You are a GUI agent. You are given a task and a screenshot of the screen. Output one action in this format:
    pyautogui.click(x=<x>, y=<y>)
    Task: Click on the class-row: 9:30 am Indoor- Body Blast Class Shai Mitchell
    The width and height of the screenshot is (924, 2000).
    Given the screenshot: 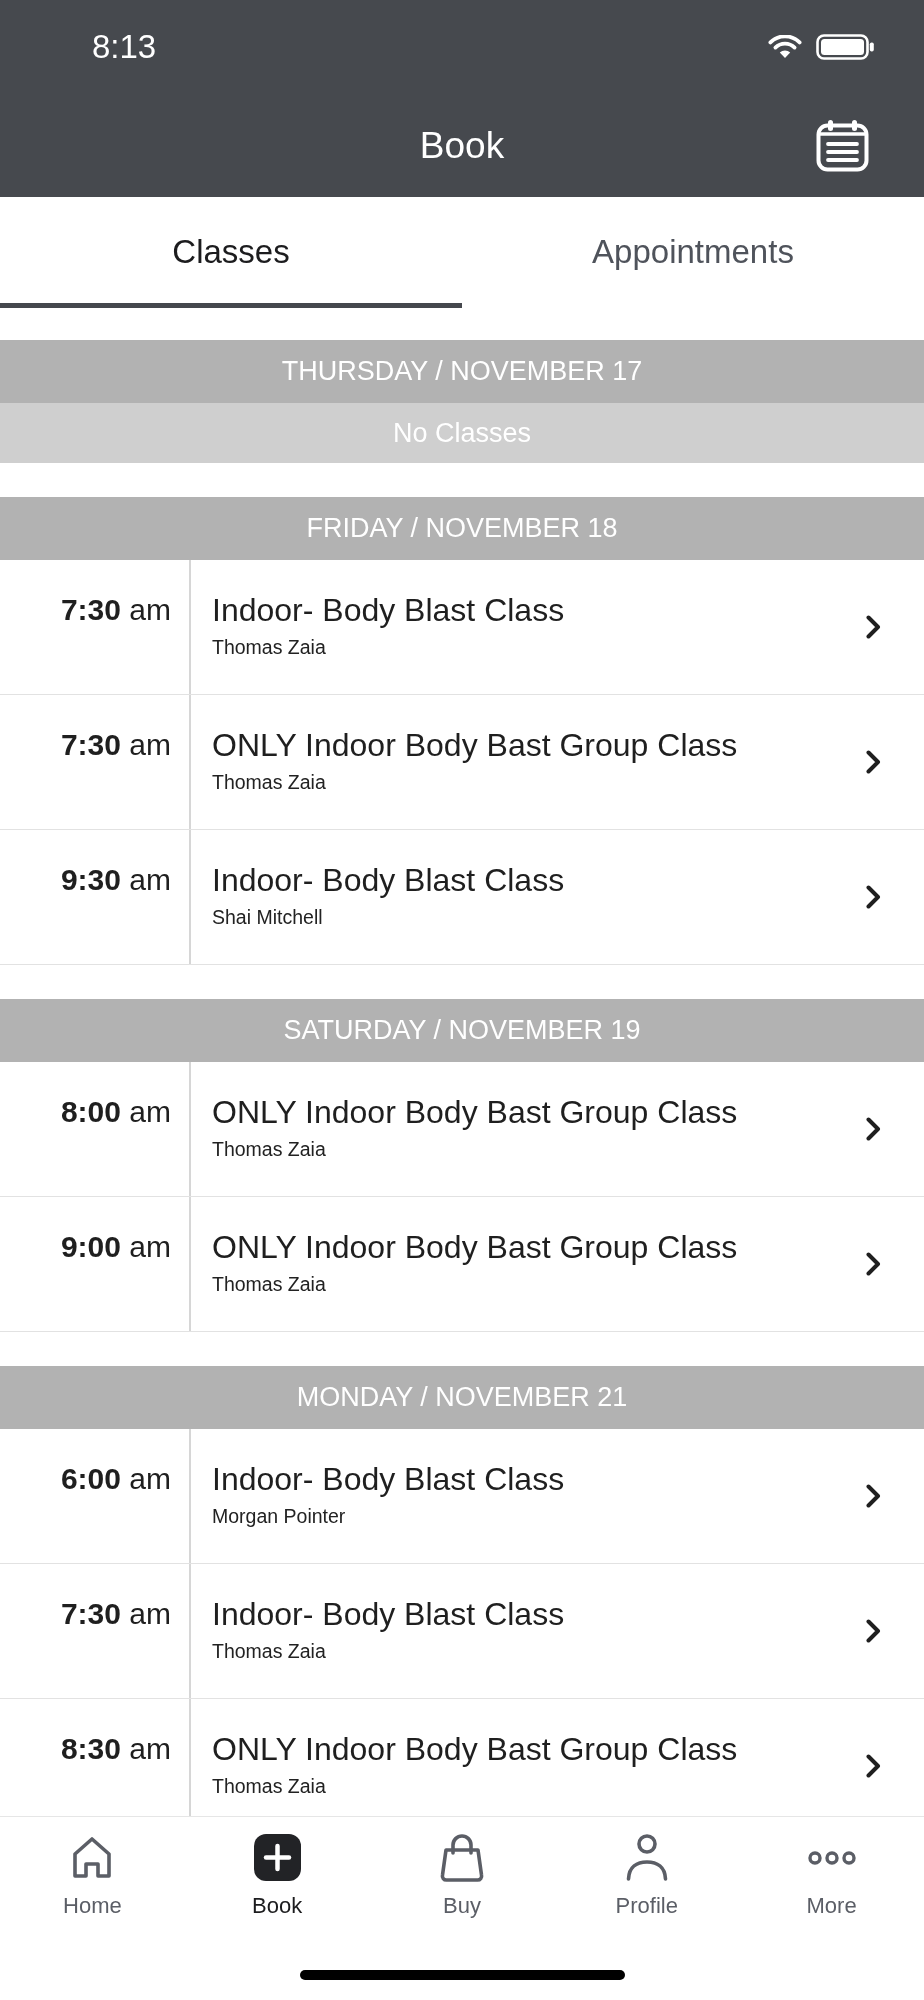 What is the action you would take?
    pyautogui.click(x=462, y=897)
    